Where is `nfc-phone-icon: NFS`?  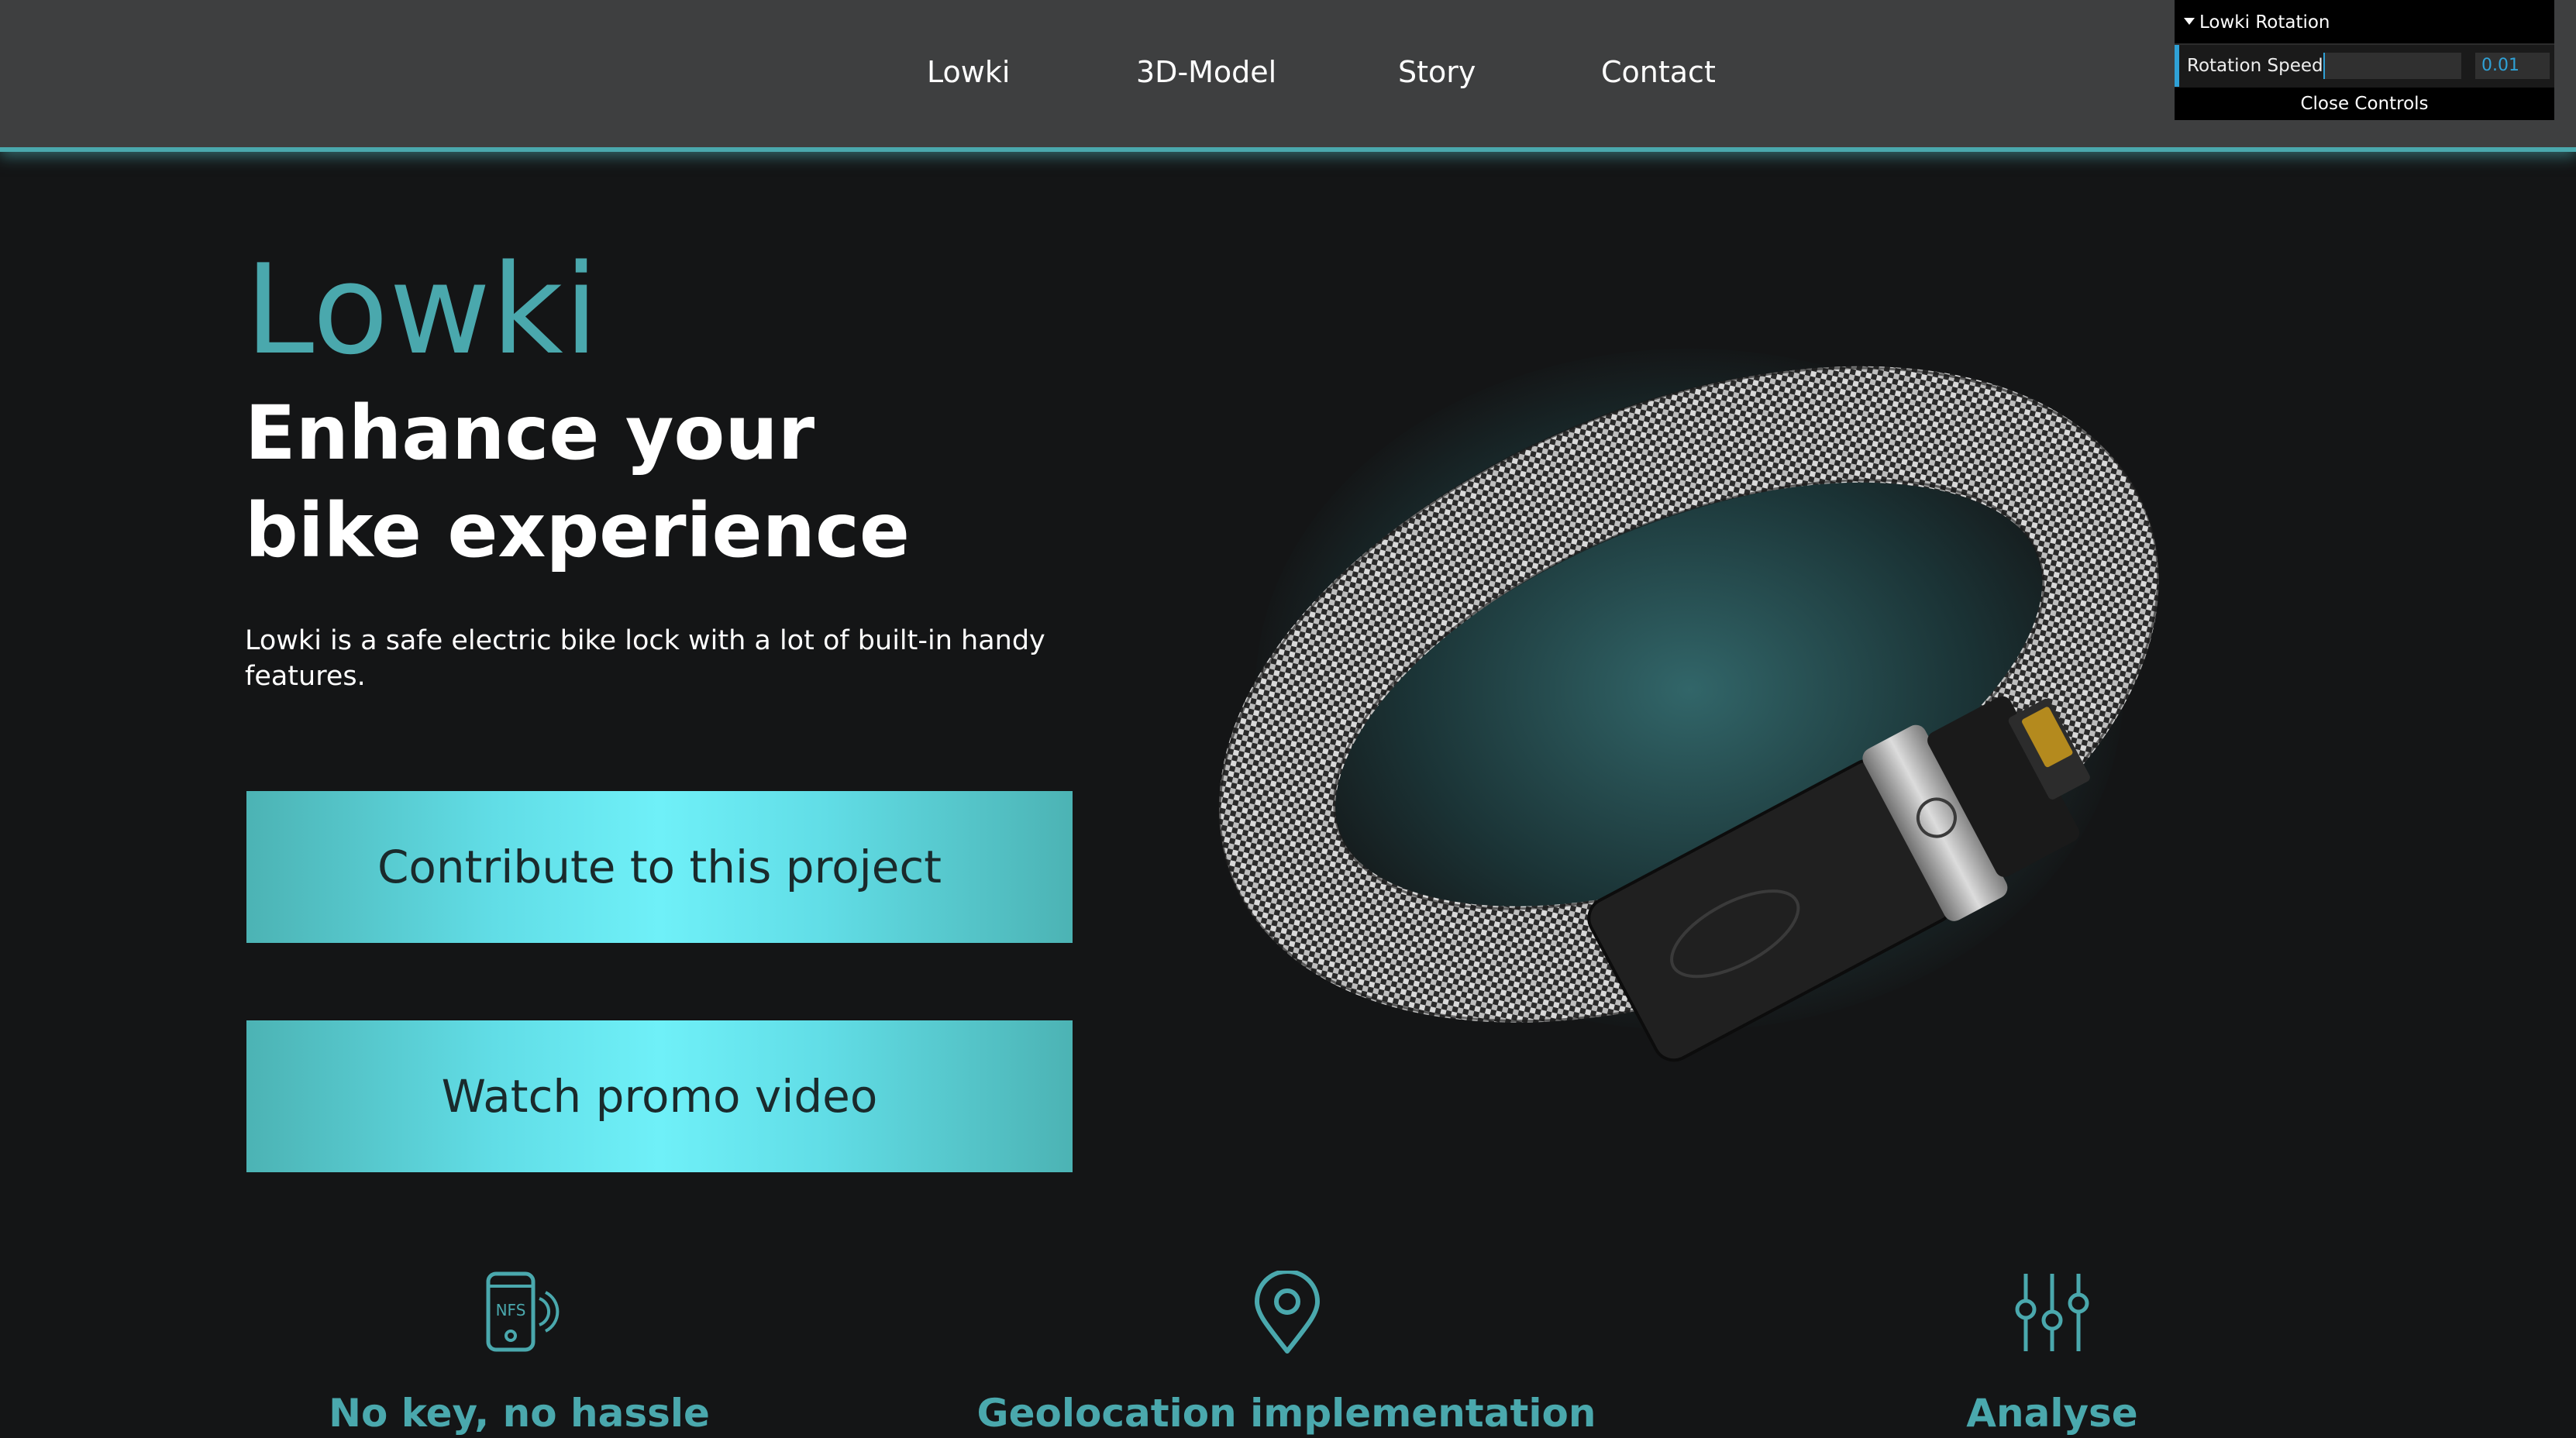 nfc-phone-icon: NFS is located at coordinates (523, 1311).